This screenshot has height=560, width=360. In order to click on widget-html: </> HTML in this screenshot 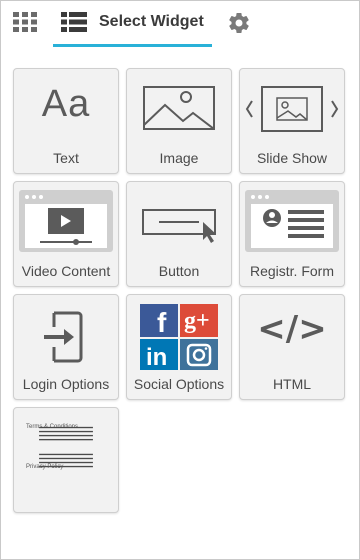, I will do `click(292, 347)`.